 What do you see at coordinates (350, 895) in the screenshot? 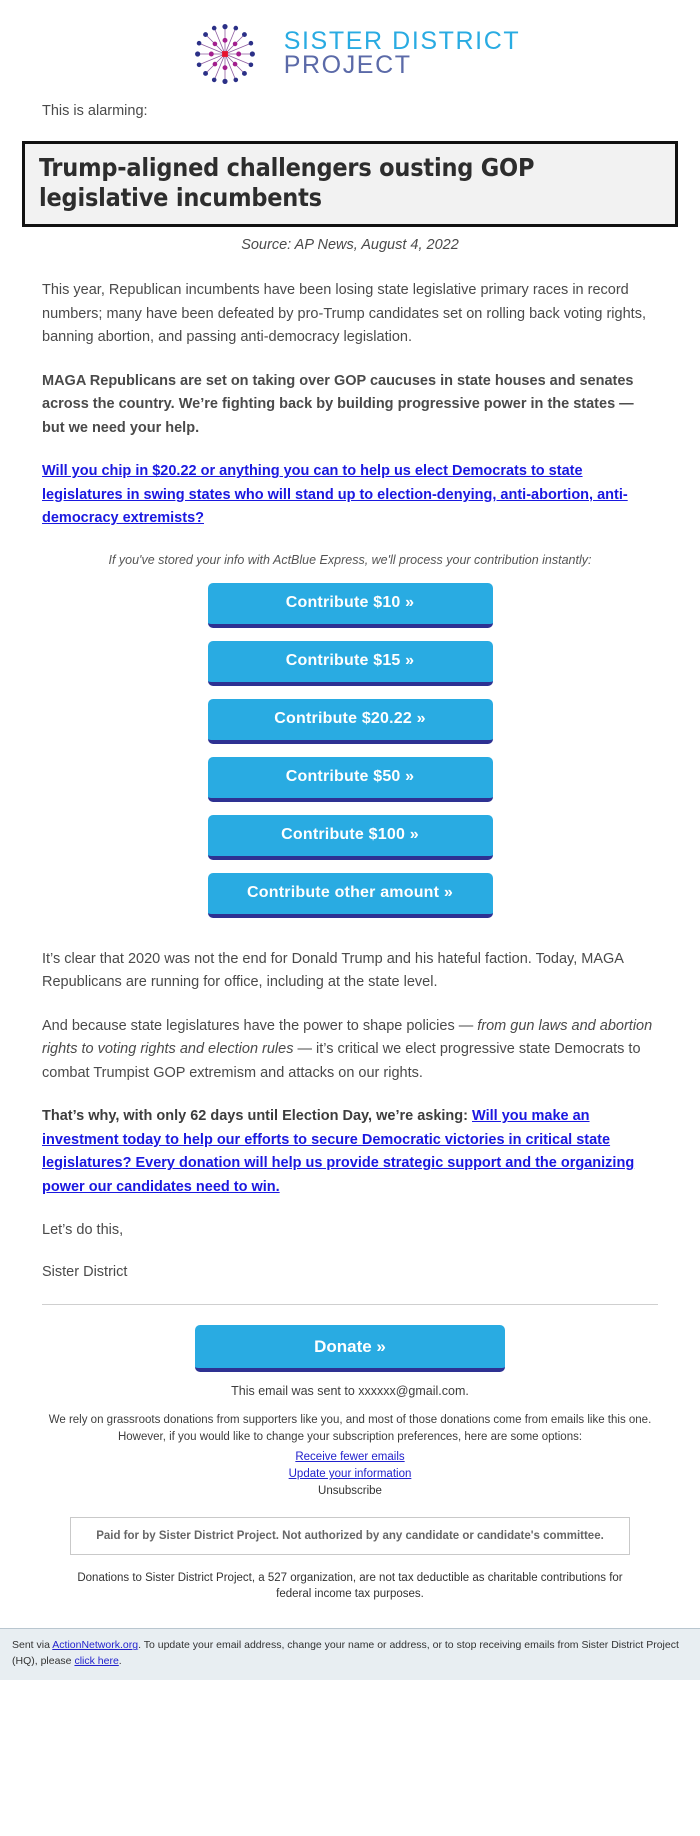
I see `contribute-other-button: Contribute other amount »` at bounding box center [350, 895].